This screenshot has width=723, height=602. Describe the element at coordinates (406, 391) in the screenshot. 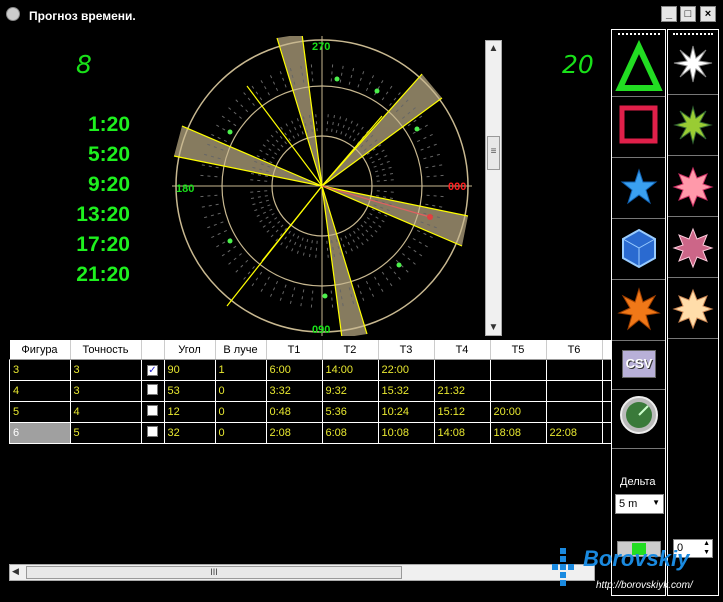

I see `cell-t3: 15:32` at that location.